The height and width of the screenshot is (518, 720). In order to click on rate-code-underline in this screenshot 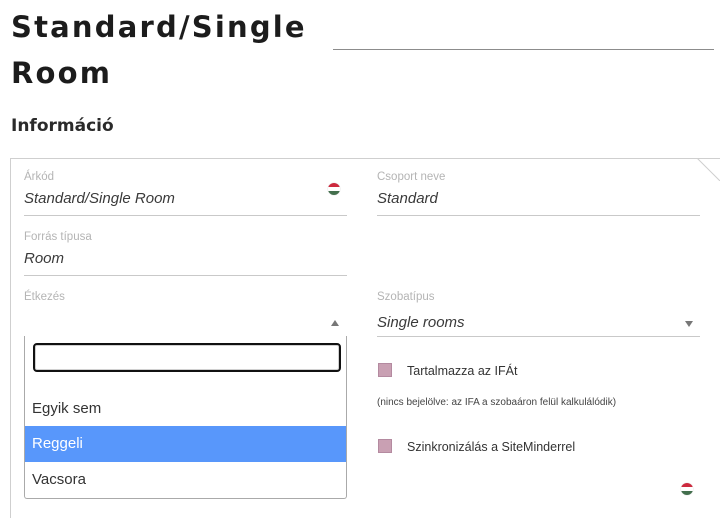, I will do `click(185, 215)`.